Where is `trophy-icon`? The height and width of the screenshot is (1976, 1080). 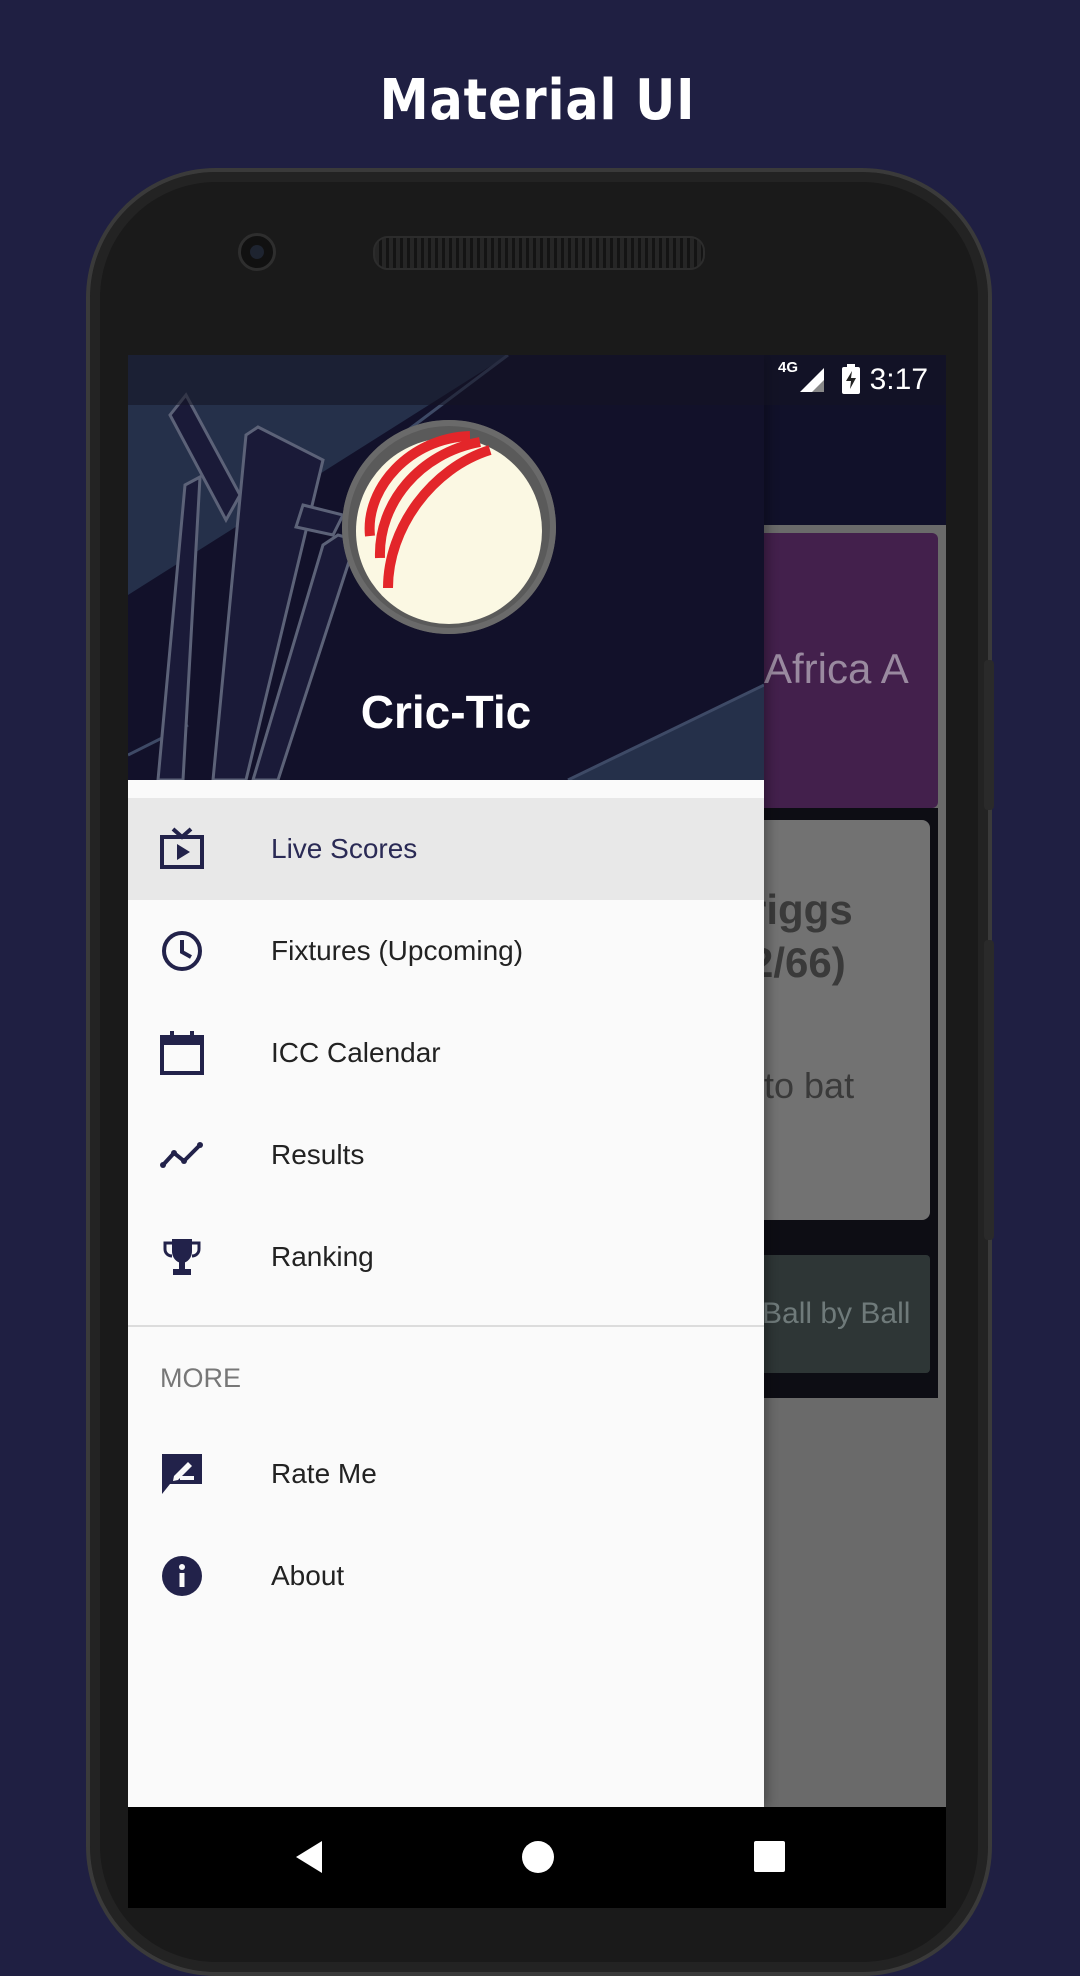 trophy-icon is located at coordinates (182, 1257).